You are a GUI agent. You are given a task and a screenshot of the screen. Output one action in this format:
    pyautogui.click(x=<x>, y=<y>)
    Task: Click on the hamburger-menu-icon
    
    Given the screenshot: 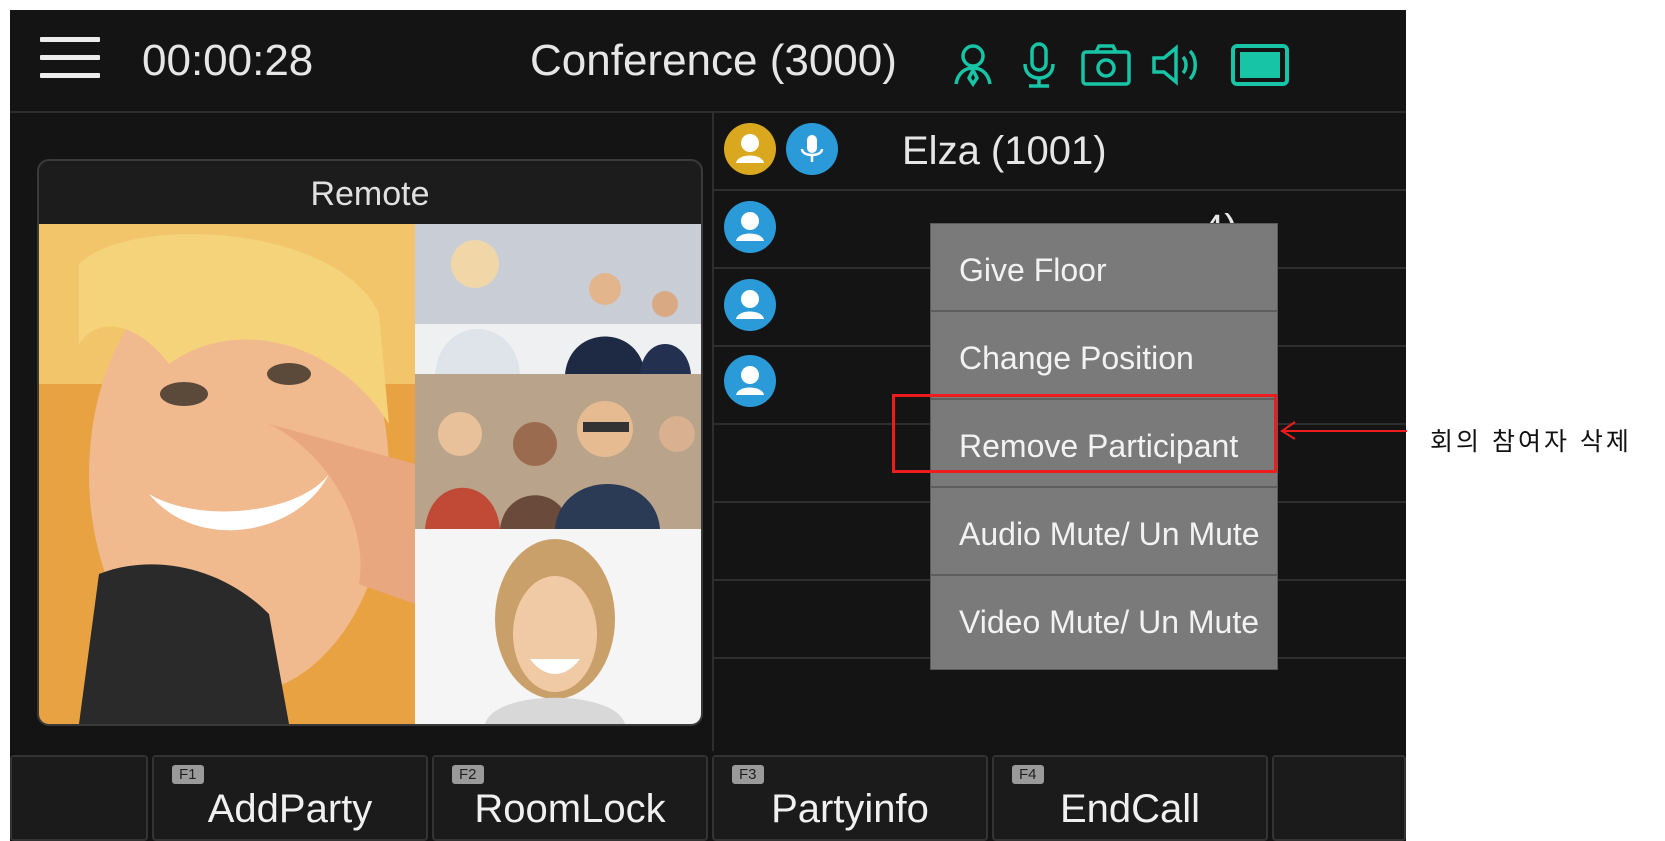 What is the action you would take?
    pyautogui.click(x=70, y=60)
    